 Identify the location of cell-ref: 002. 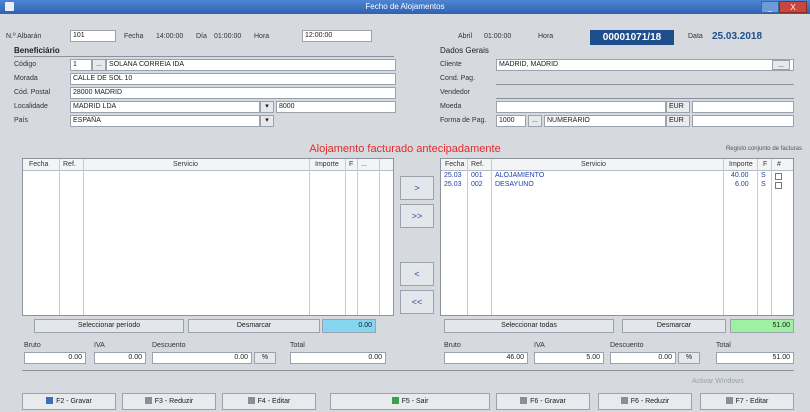
(477, 184).